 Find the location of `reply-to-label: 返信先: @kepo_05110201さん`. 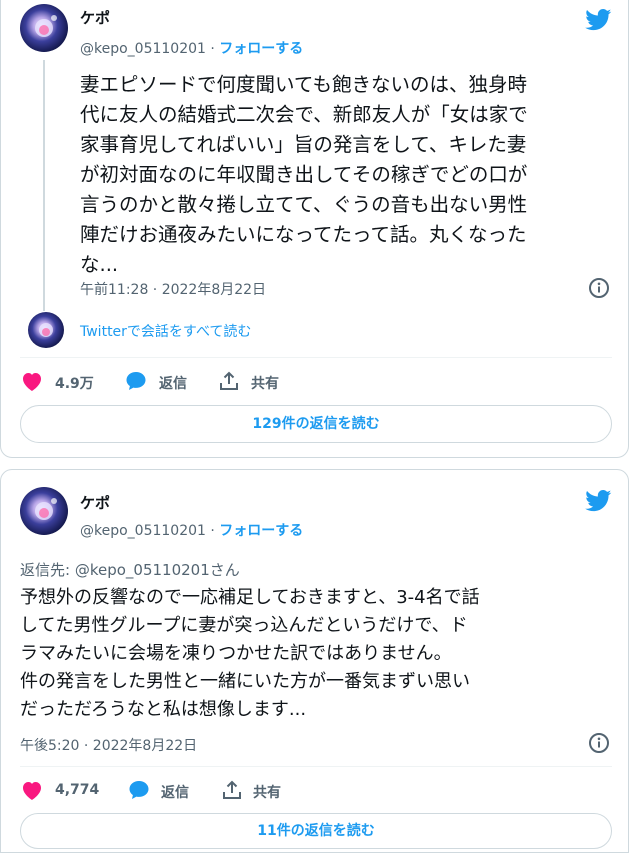

reply-to-label: 返信先: @kepo_05110201さん is located at coordinates (130, 569).